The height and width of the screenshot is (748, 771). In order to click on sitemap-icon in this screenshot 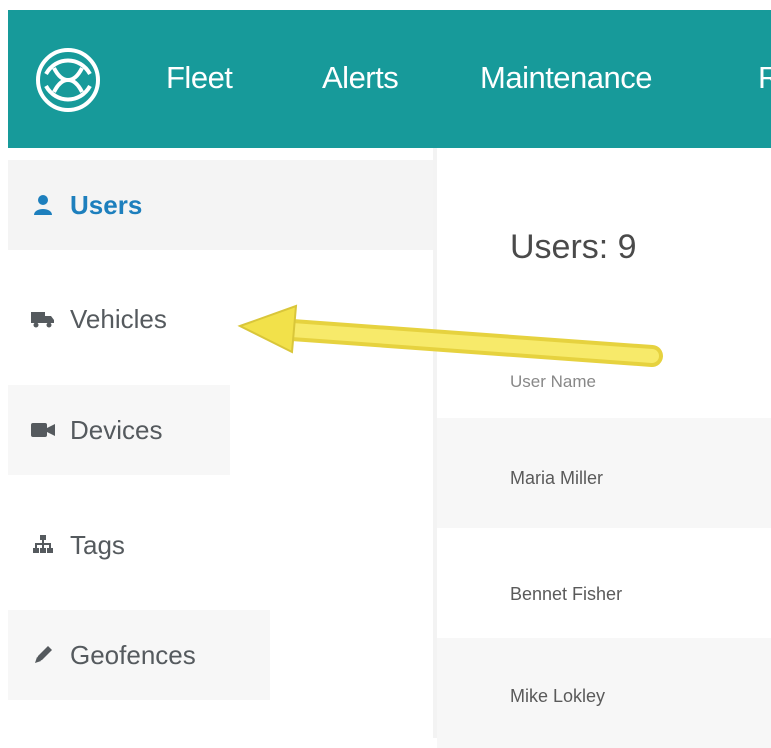, I will do `click(43, 545)`.